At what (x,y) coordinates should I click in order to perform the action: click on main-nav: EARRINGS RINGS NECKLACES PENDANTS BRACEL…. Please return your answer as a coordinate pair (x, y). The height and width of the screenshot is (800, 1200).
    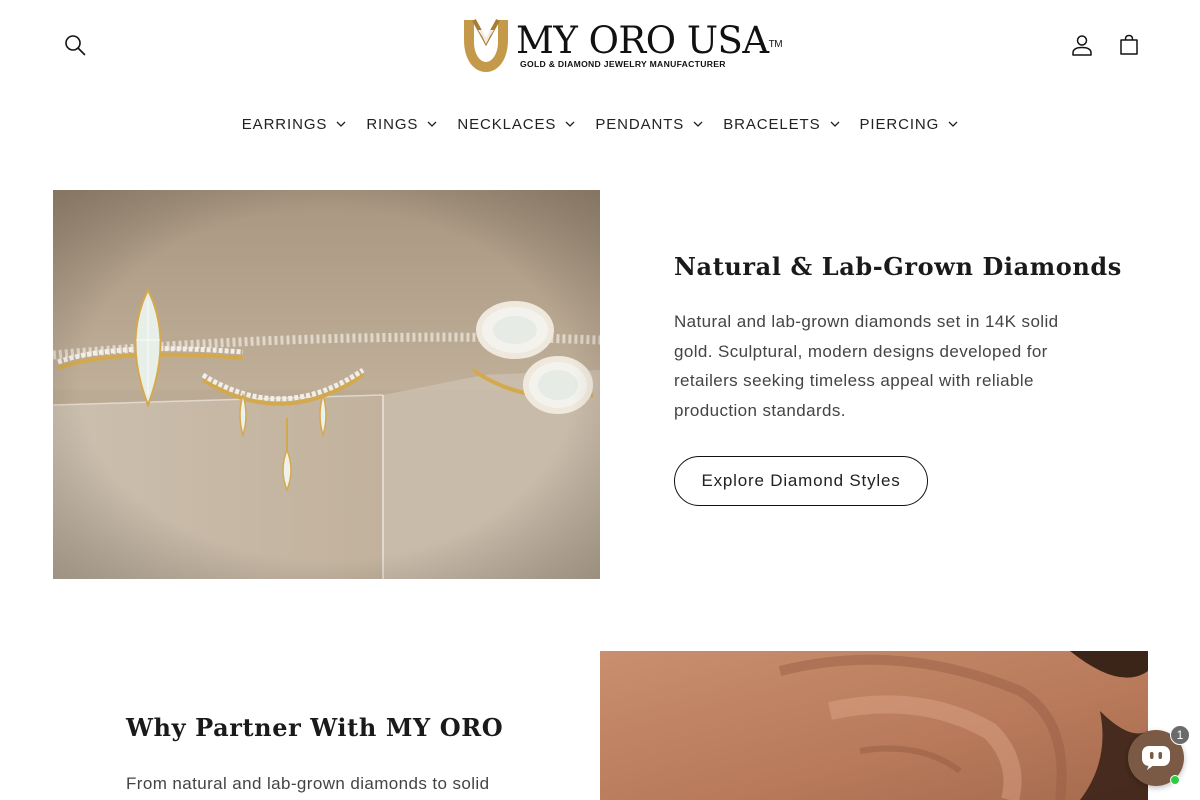
    Looking at the image, I should click on (600, 124).